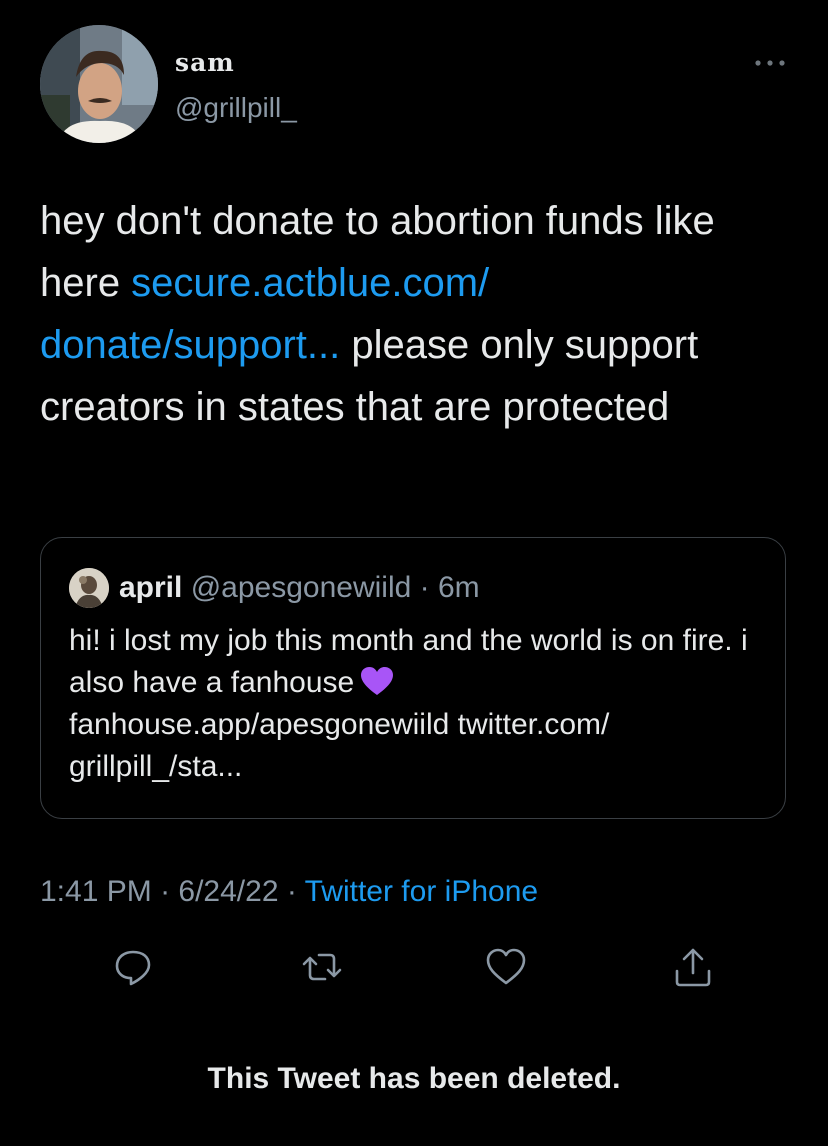  What do you see at coordinates (236, 108) in the screenshot?
I see `author-handle: @grillpill_` at bounding box center [236, 108].